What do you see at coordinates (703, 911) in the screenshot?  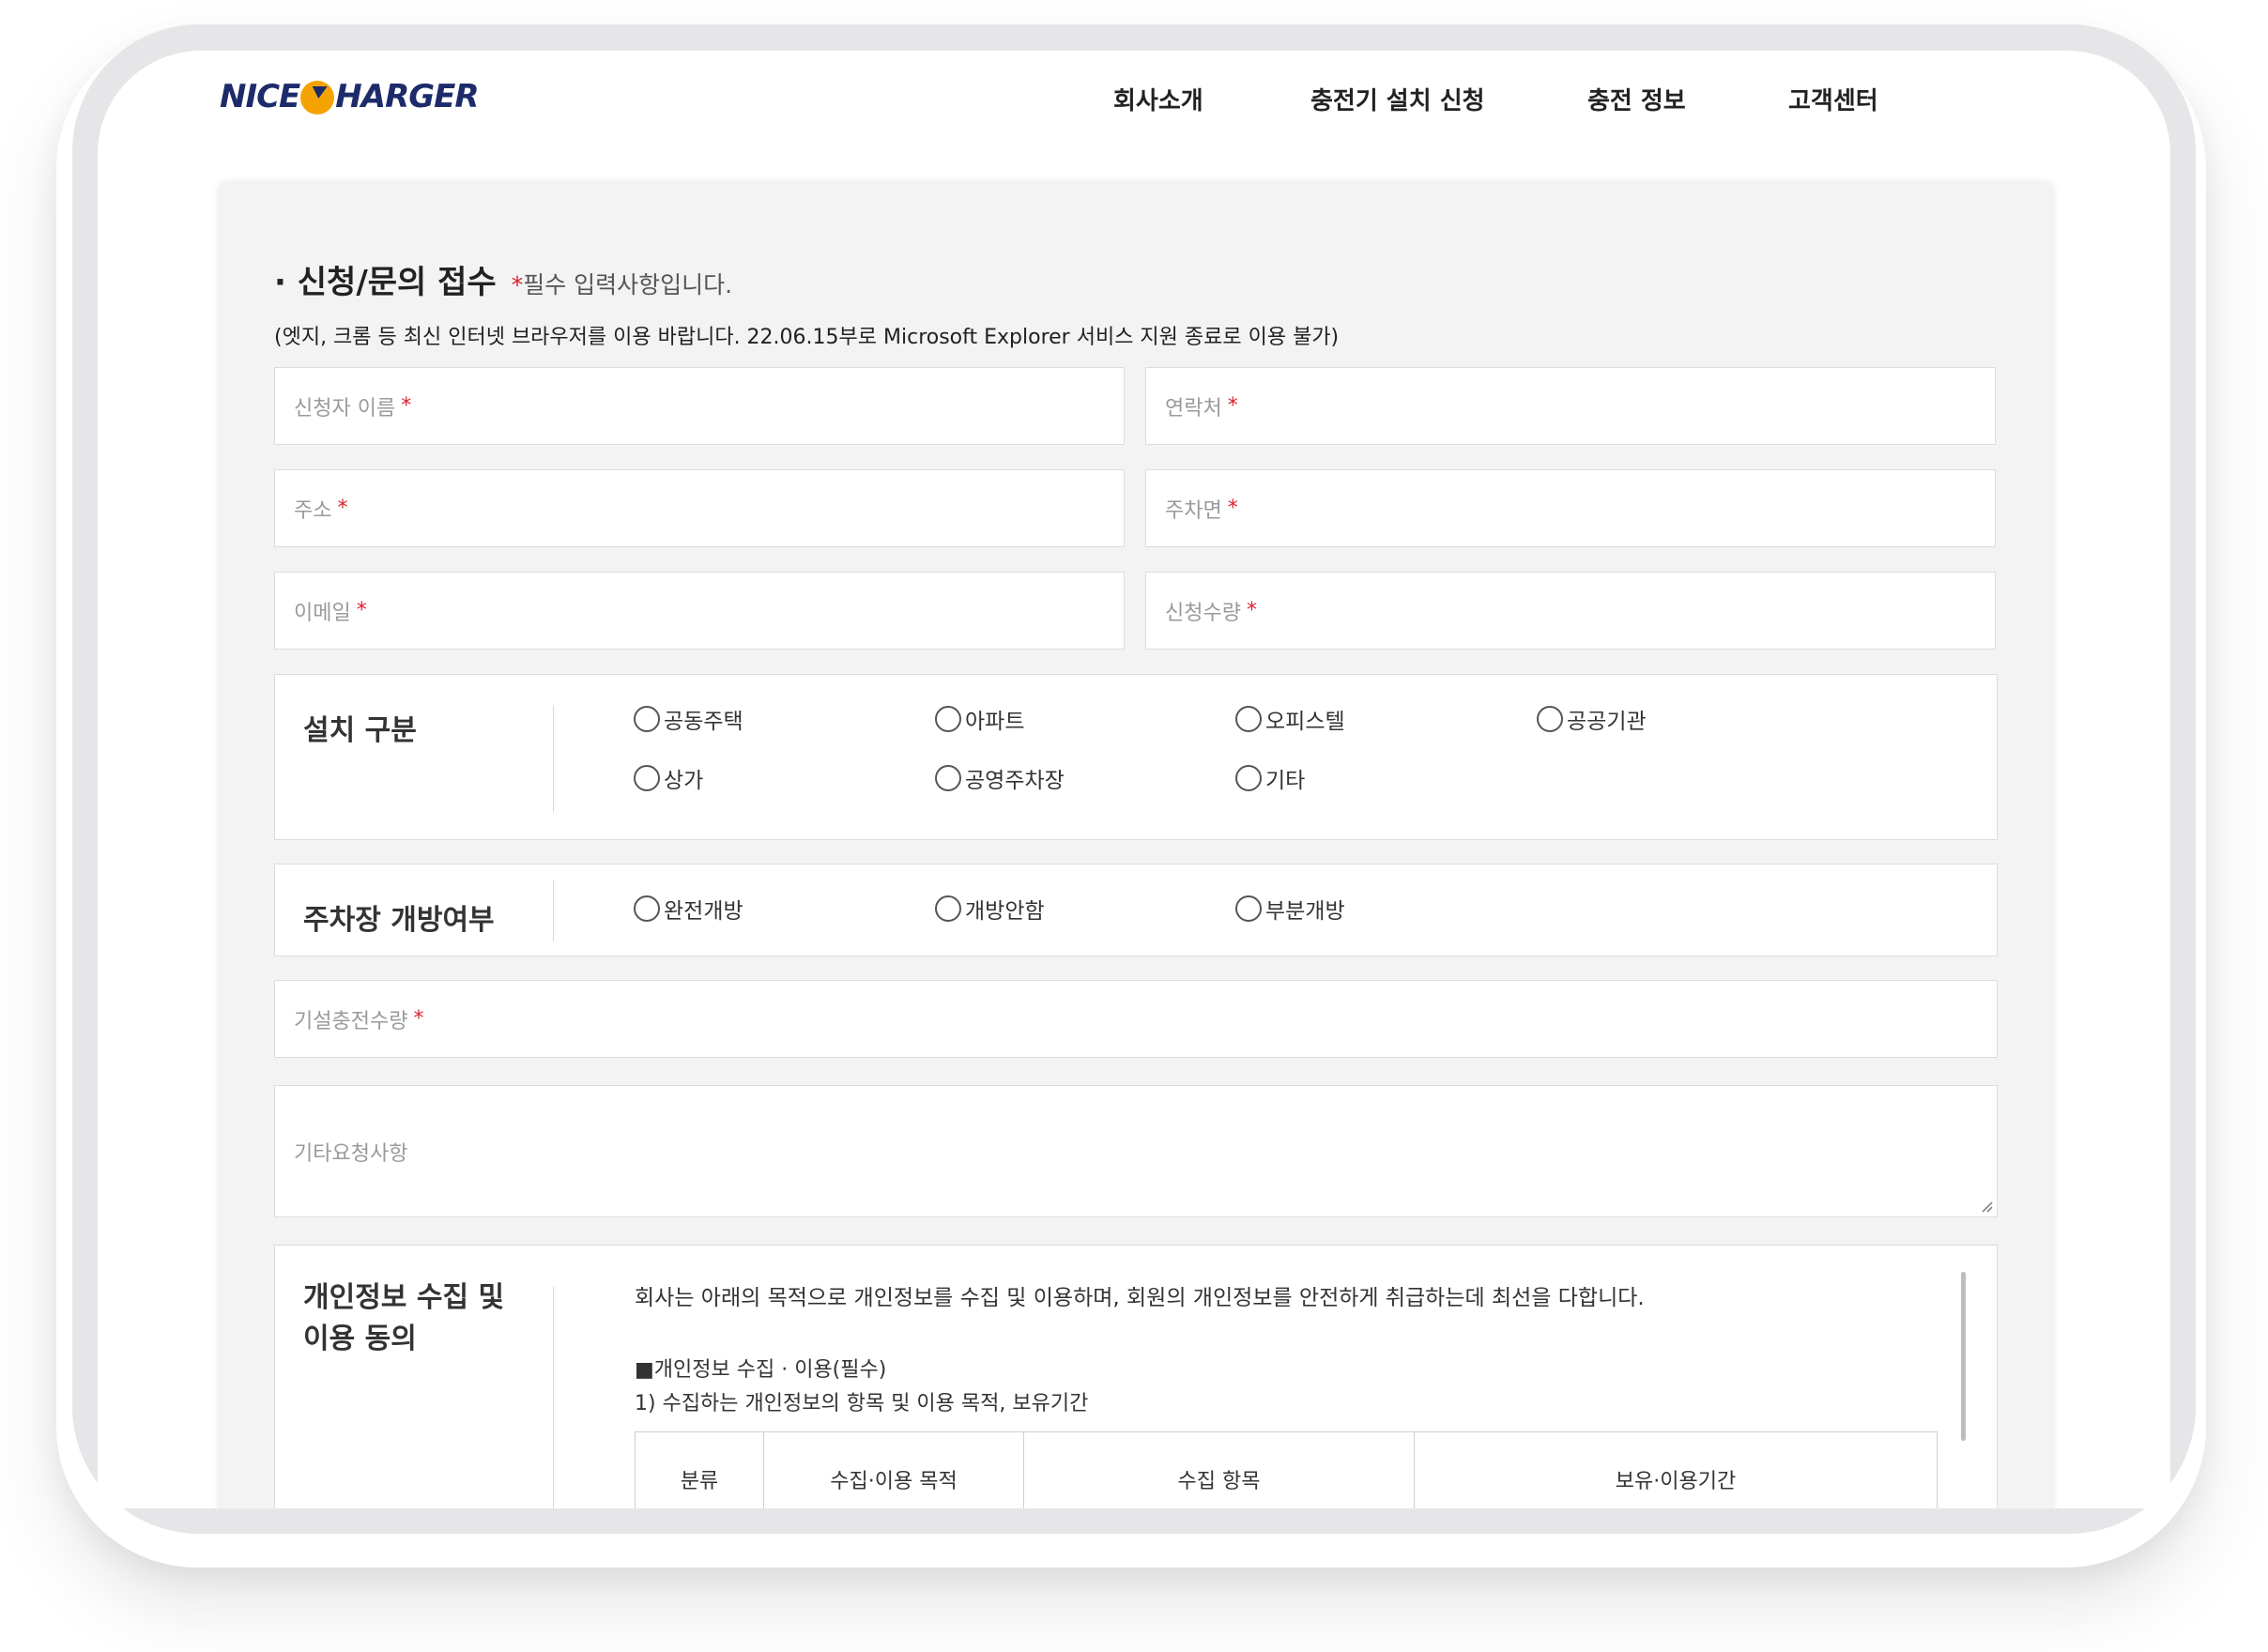 I see `radio-label: 완전개방` at bounding box center [703, 911].